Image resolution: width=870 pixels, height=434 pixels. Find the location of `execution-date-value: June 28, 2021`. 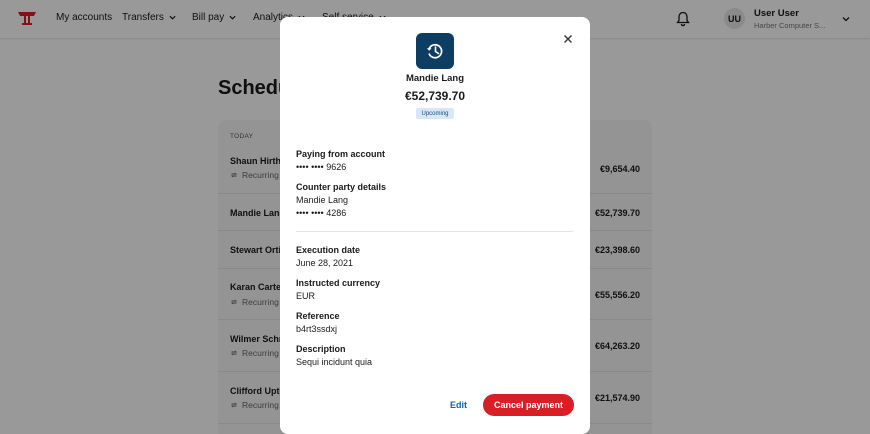

execution-date-value: June 28, 2021 is located at coordinates (325, 263).